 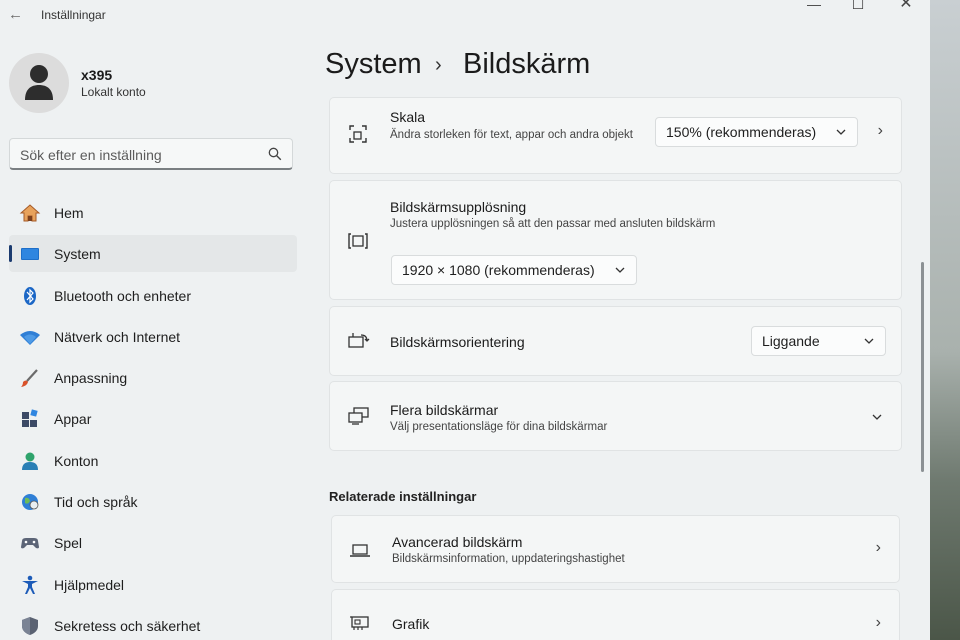 I want to click on sidebar-item-accounts: Konton, so click(x=153, y=460).